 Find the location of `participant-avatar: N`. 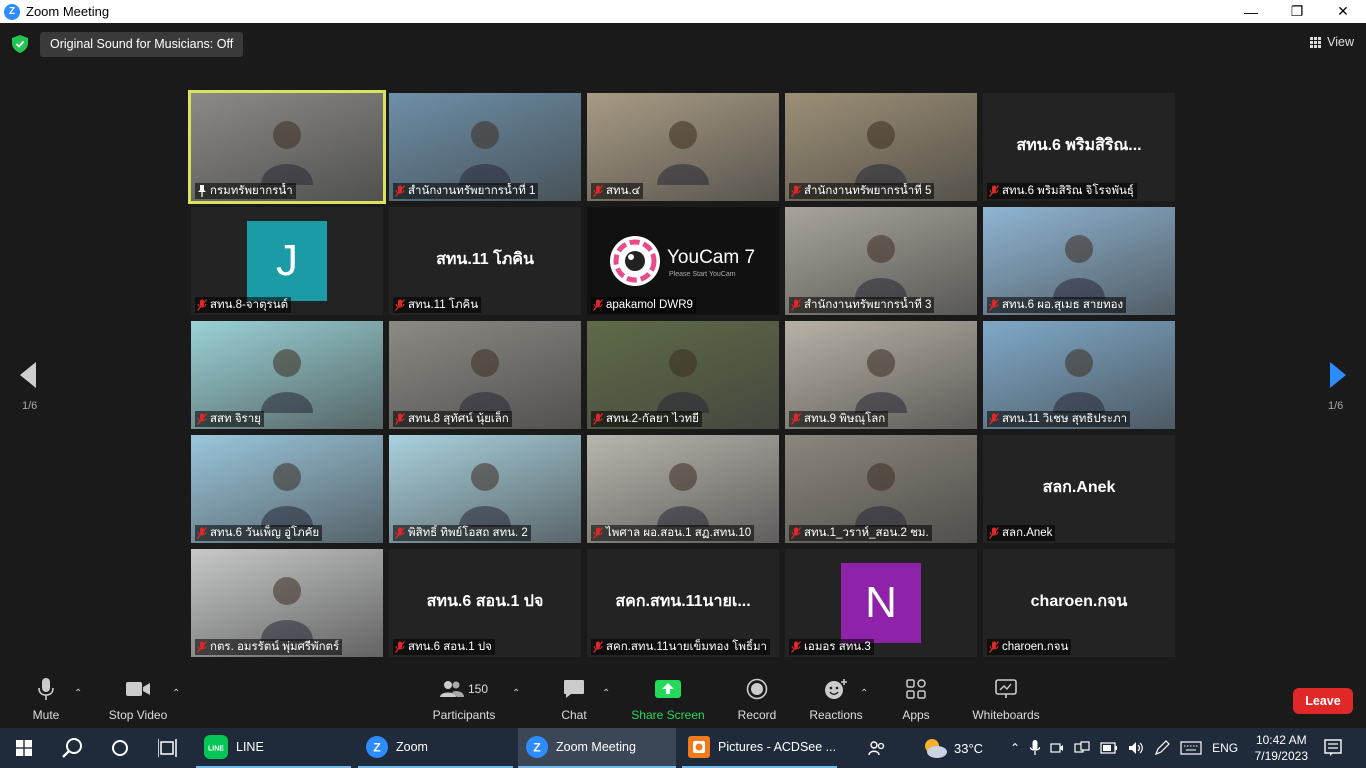

participant-avatar: N is located at coordinates (881, 603).